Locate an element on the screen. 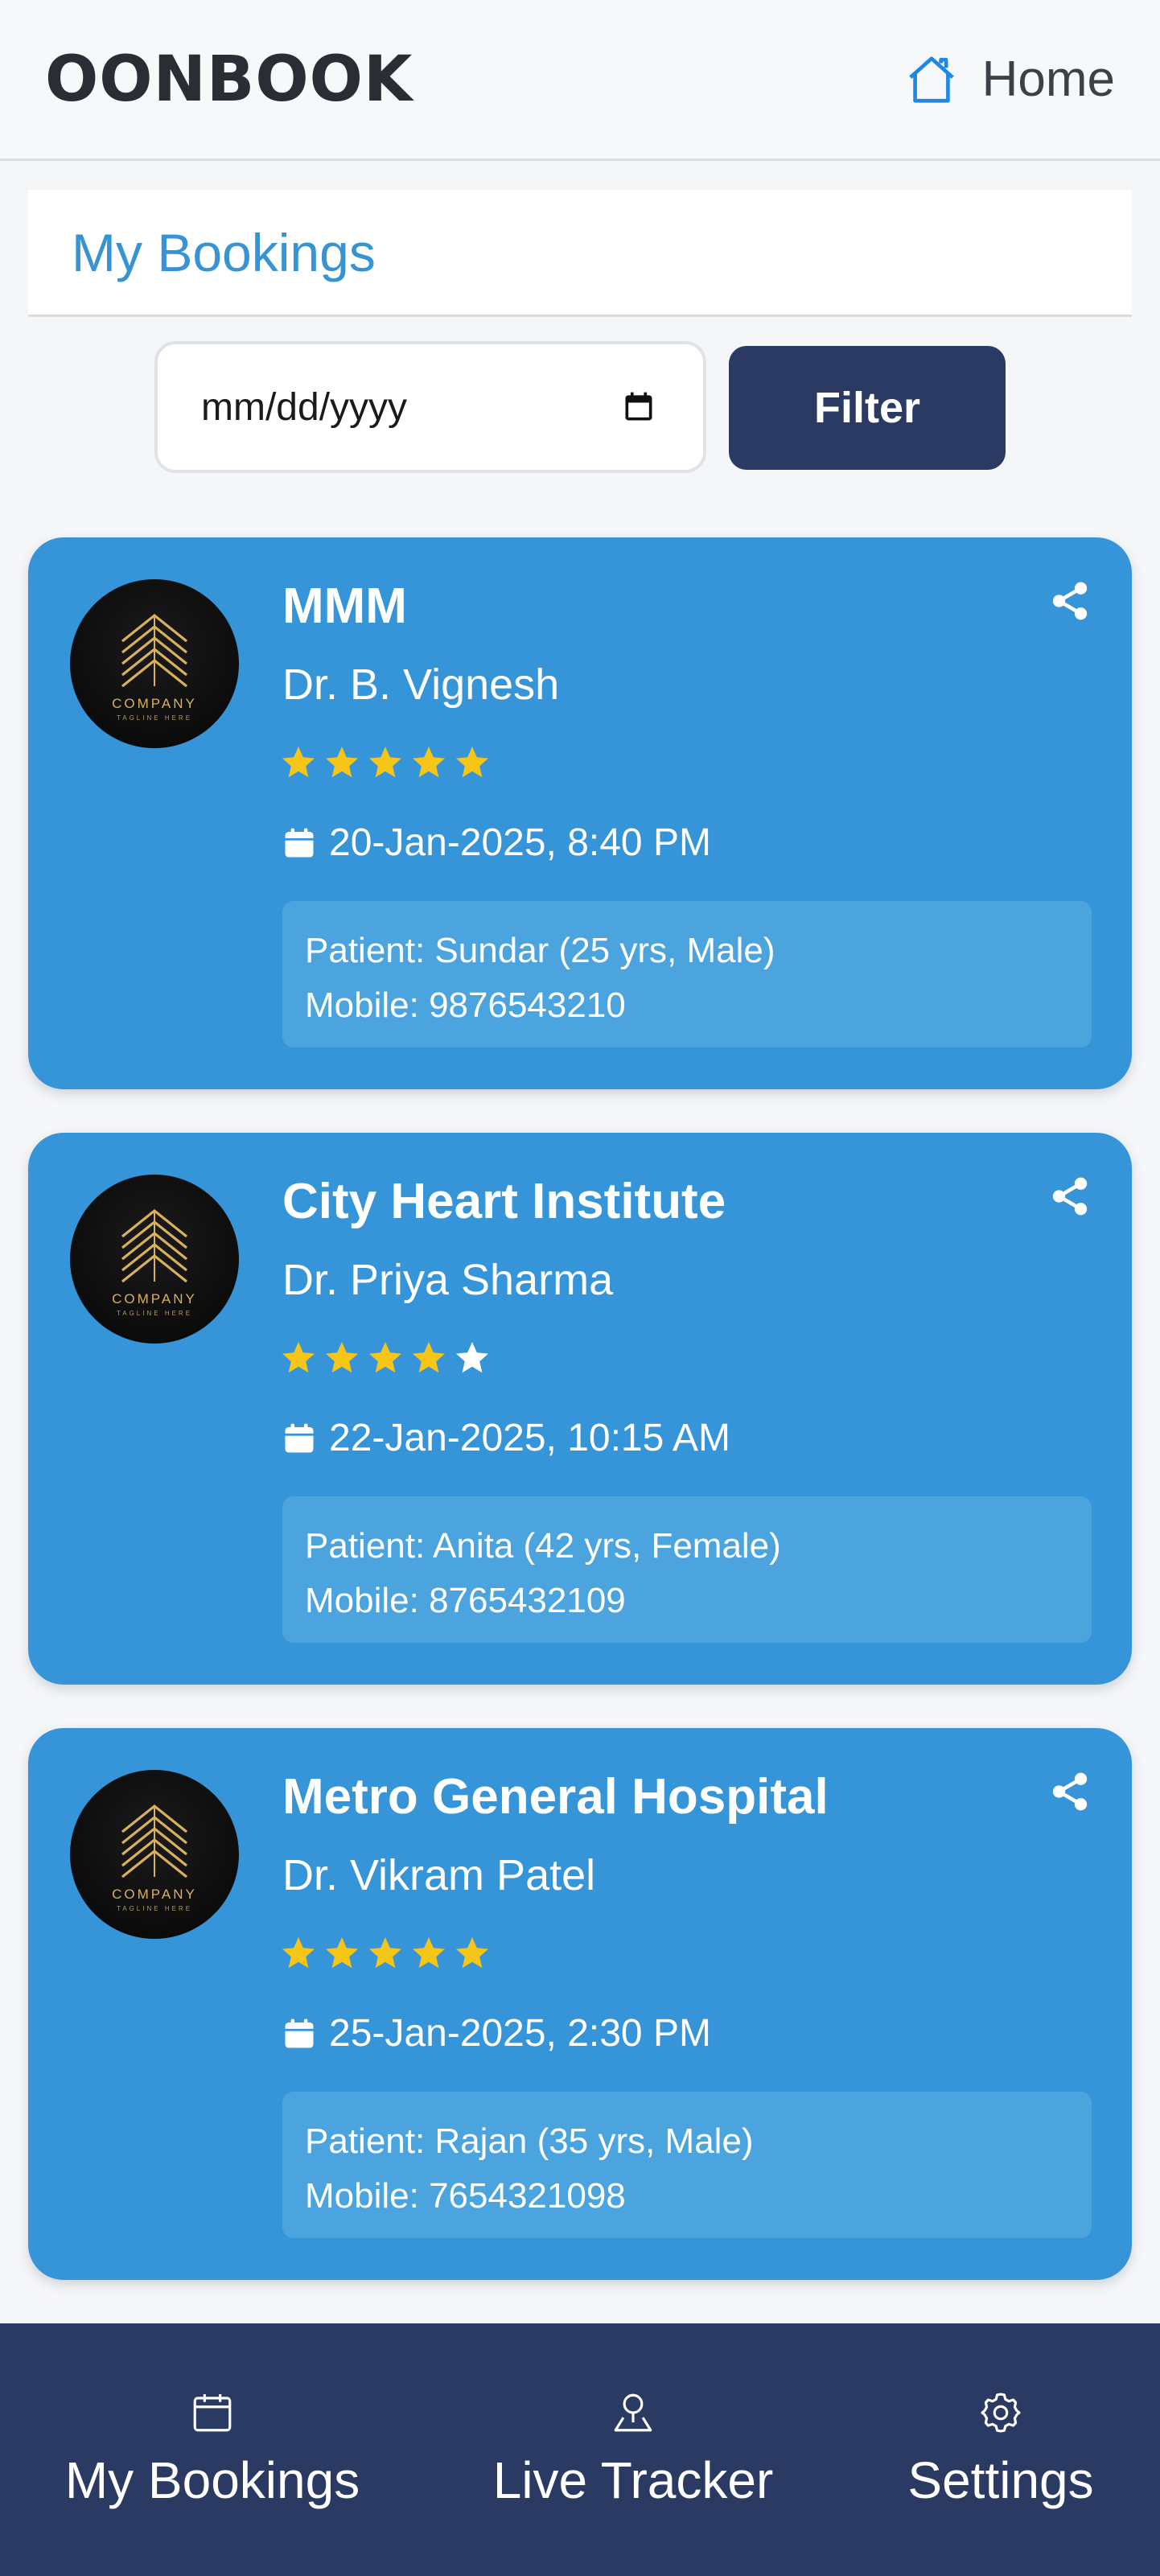  doctor-name: Dr. Priya Sharma is located at coordinates (448, 1280).